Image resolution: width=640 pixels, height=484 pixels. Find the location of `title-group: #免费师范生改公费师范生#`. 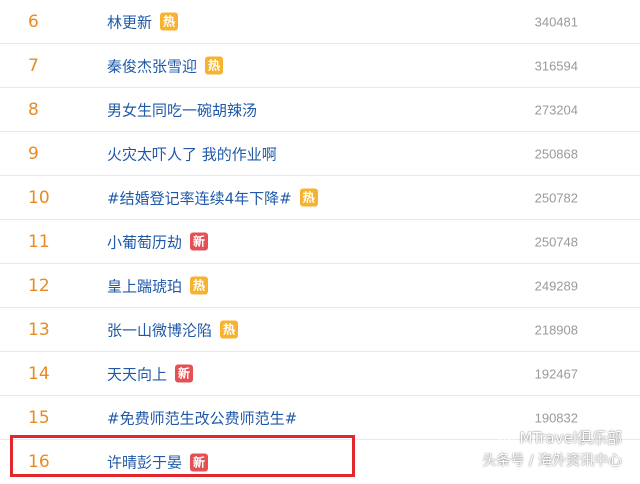

title-group: #免费师范生改公费师范生# is located at coordinates (202, 417).